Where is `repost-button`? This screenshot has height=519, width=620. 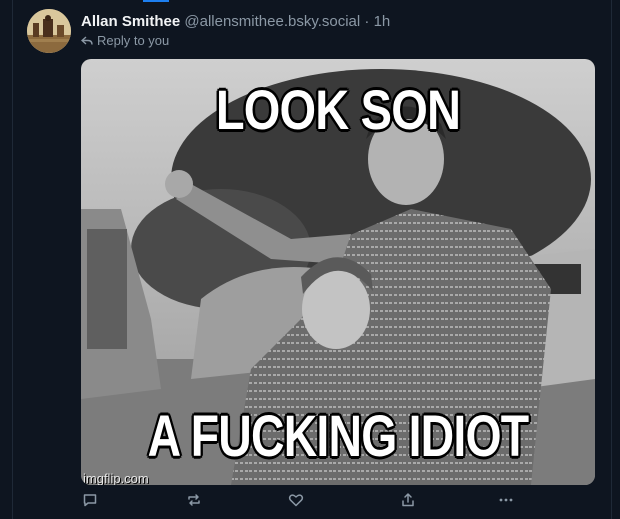 repost-button is located at coordinates (194, 500).